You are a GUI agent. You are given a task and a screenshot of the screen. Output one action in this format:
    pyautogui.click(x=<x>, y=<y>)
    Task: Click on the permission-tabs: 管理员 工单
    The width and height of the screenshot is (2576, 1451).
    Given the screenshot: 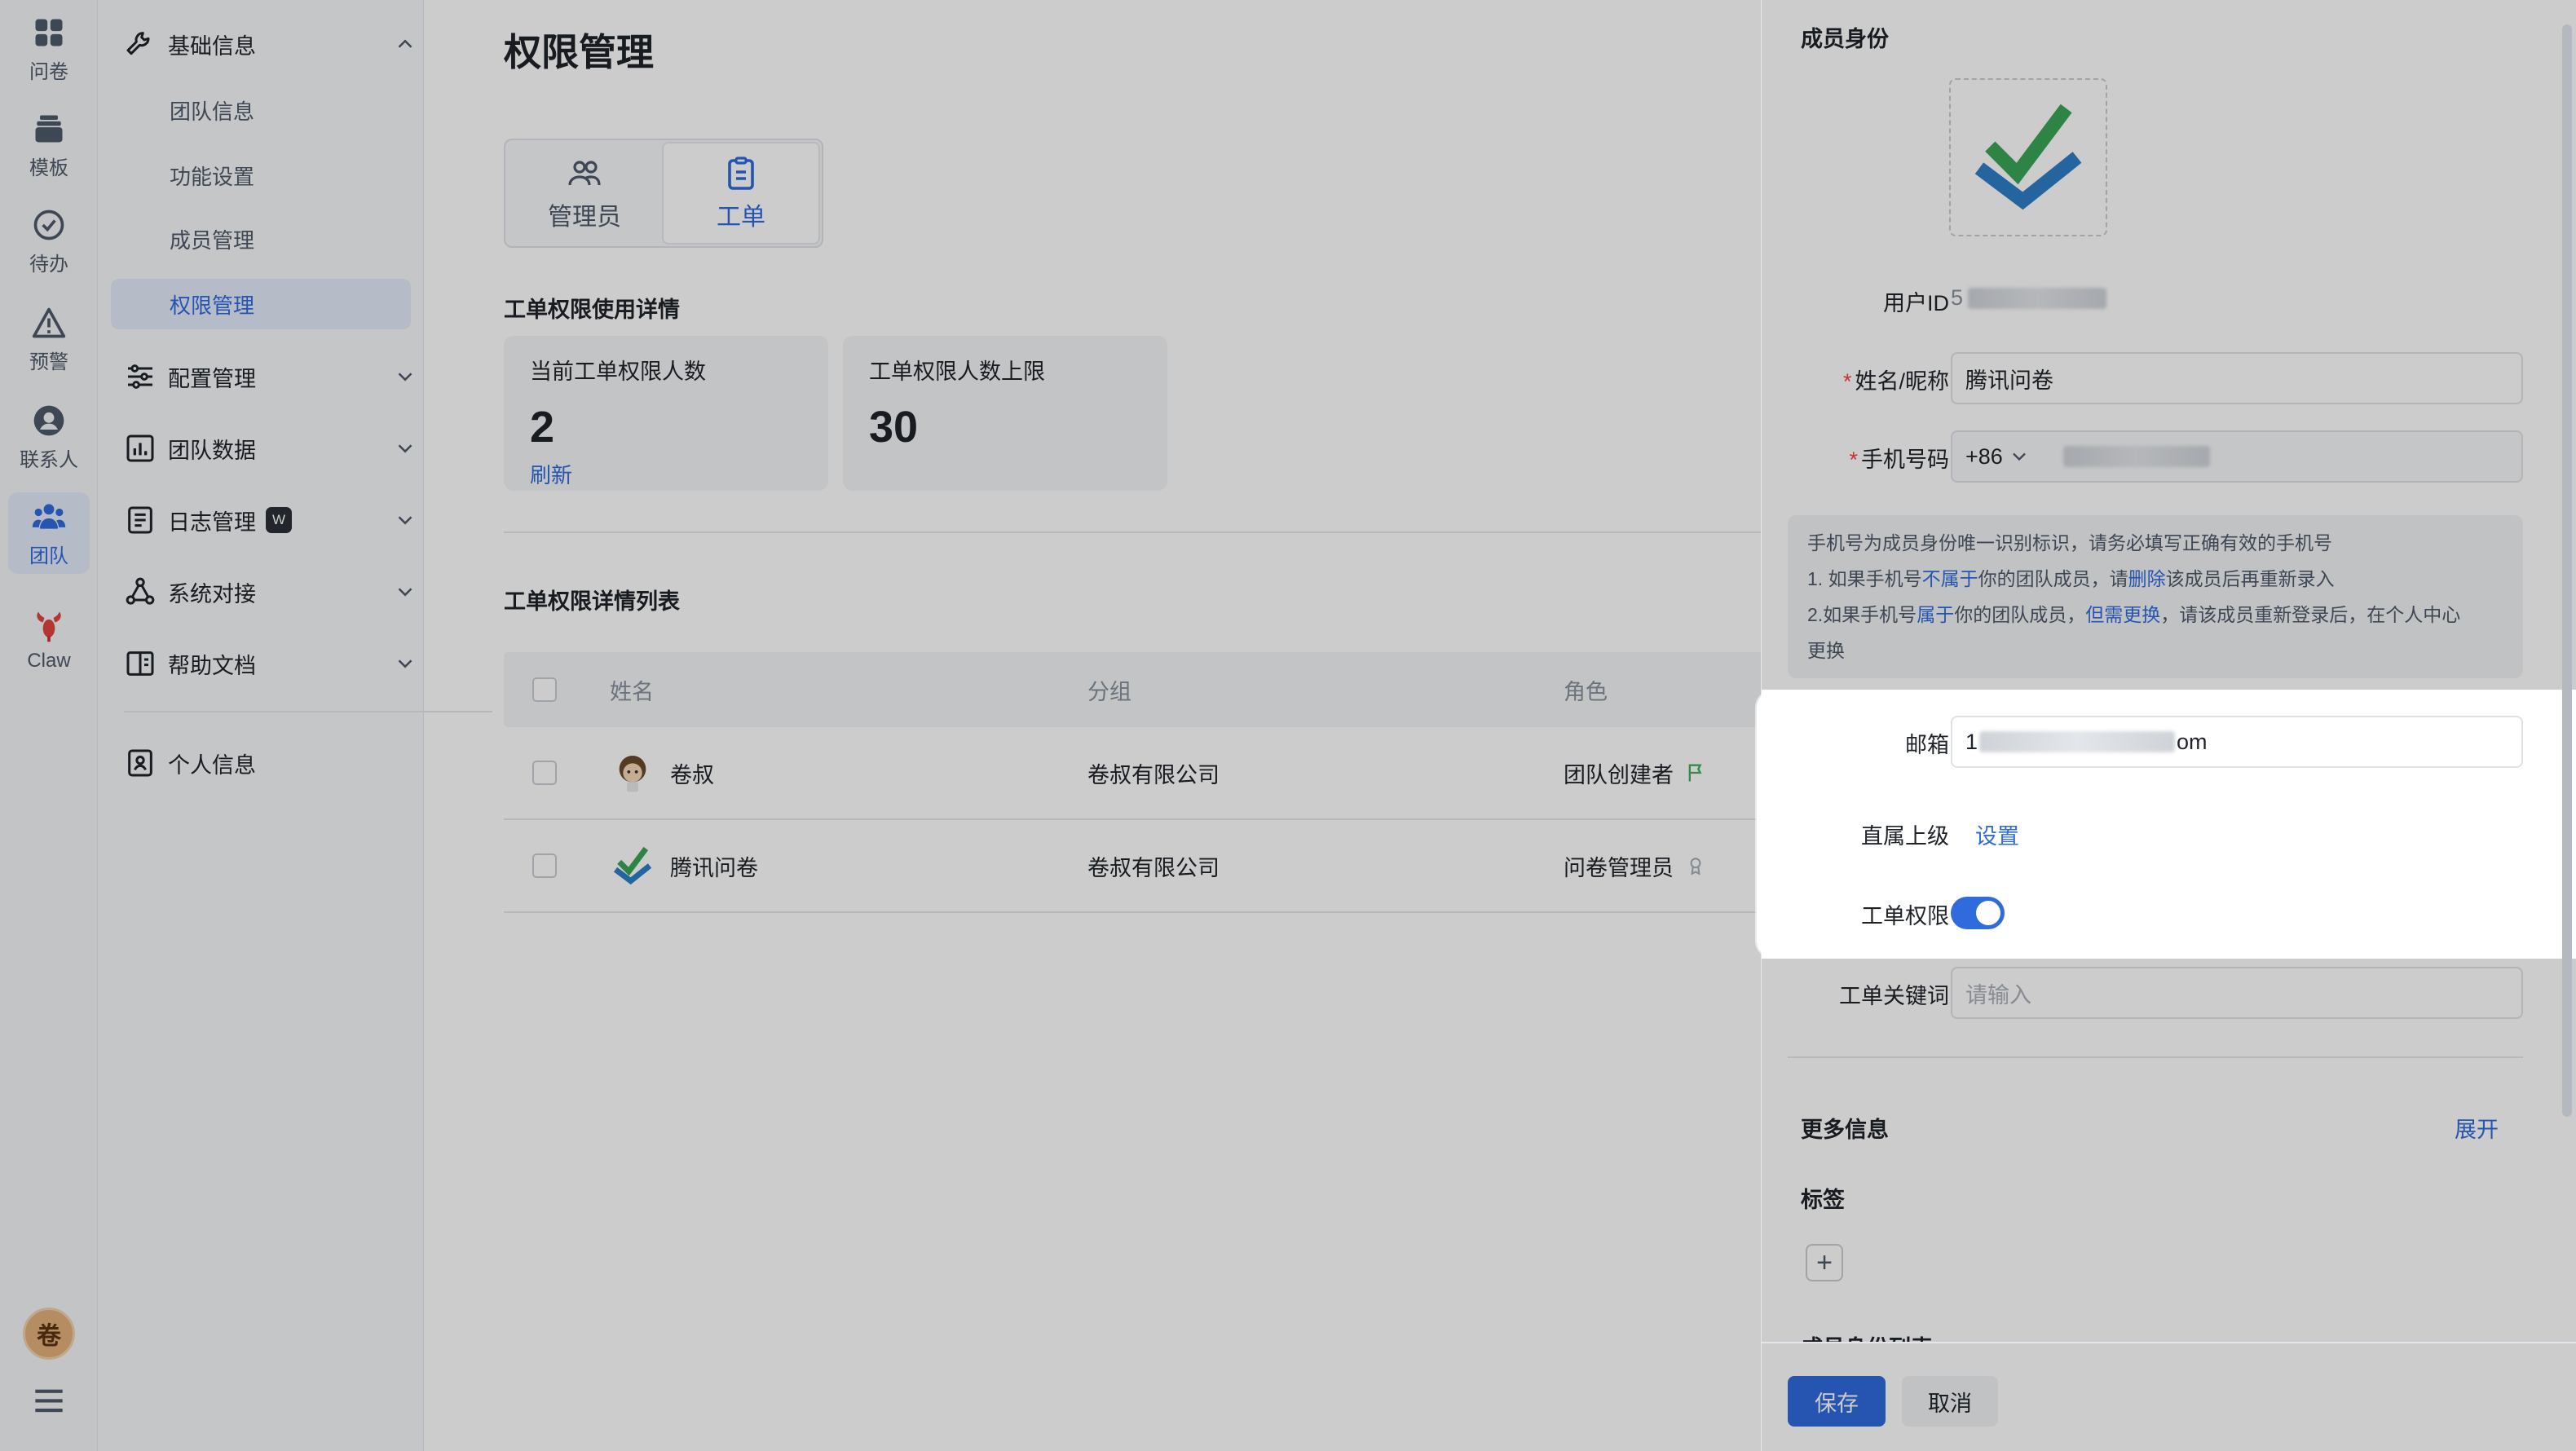 What is the action you would take?
    pyautogui.click(x=663, y=193)
    